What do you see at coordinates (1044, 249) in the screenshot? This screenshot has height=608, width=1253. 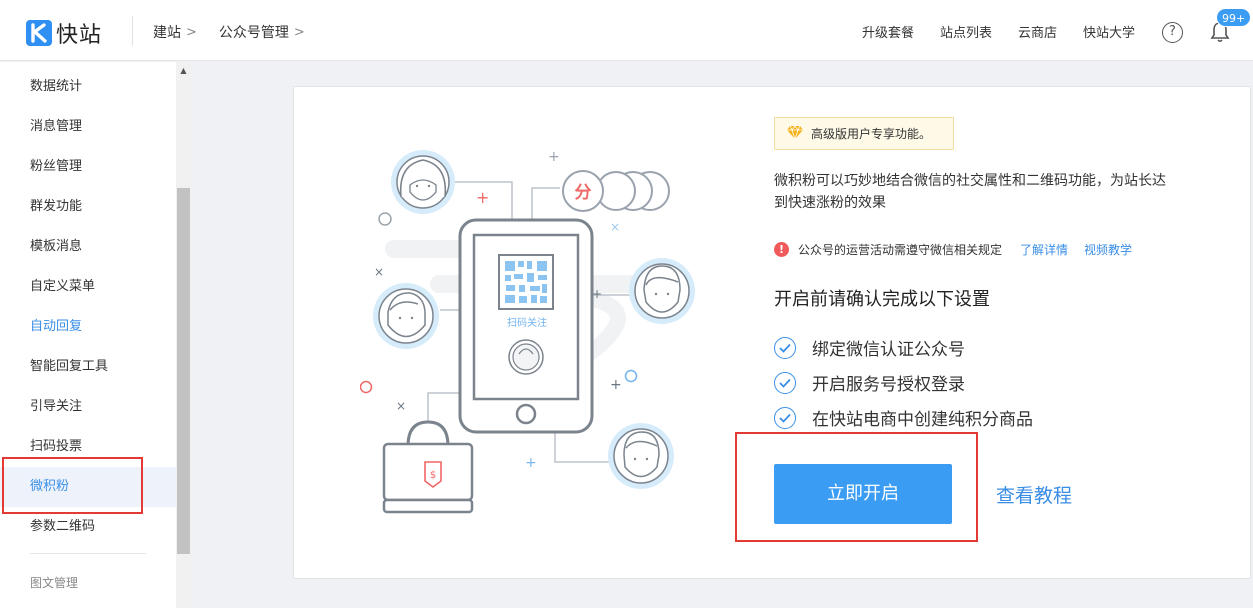 I see `learn-more-link: 了解详情` at bounding box center [1044, 249].